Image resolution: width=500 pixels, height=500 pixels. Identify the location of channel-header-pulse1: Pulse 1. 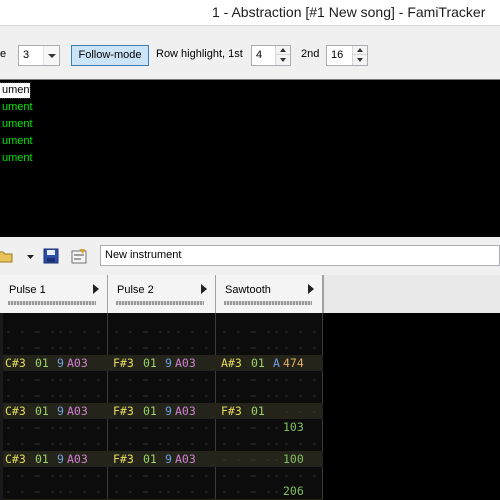
(54, 294).